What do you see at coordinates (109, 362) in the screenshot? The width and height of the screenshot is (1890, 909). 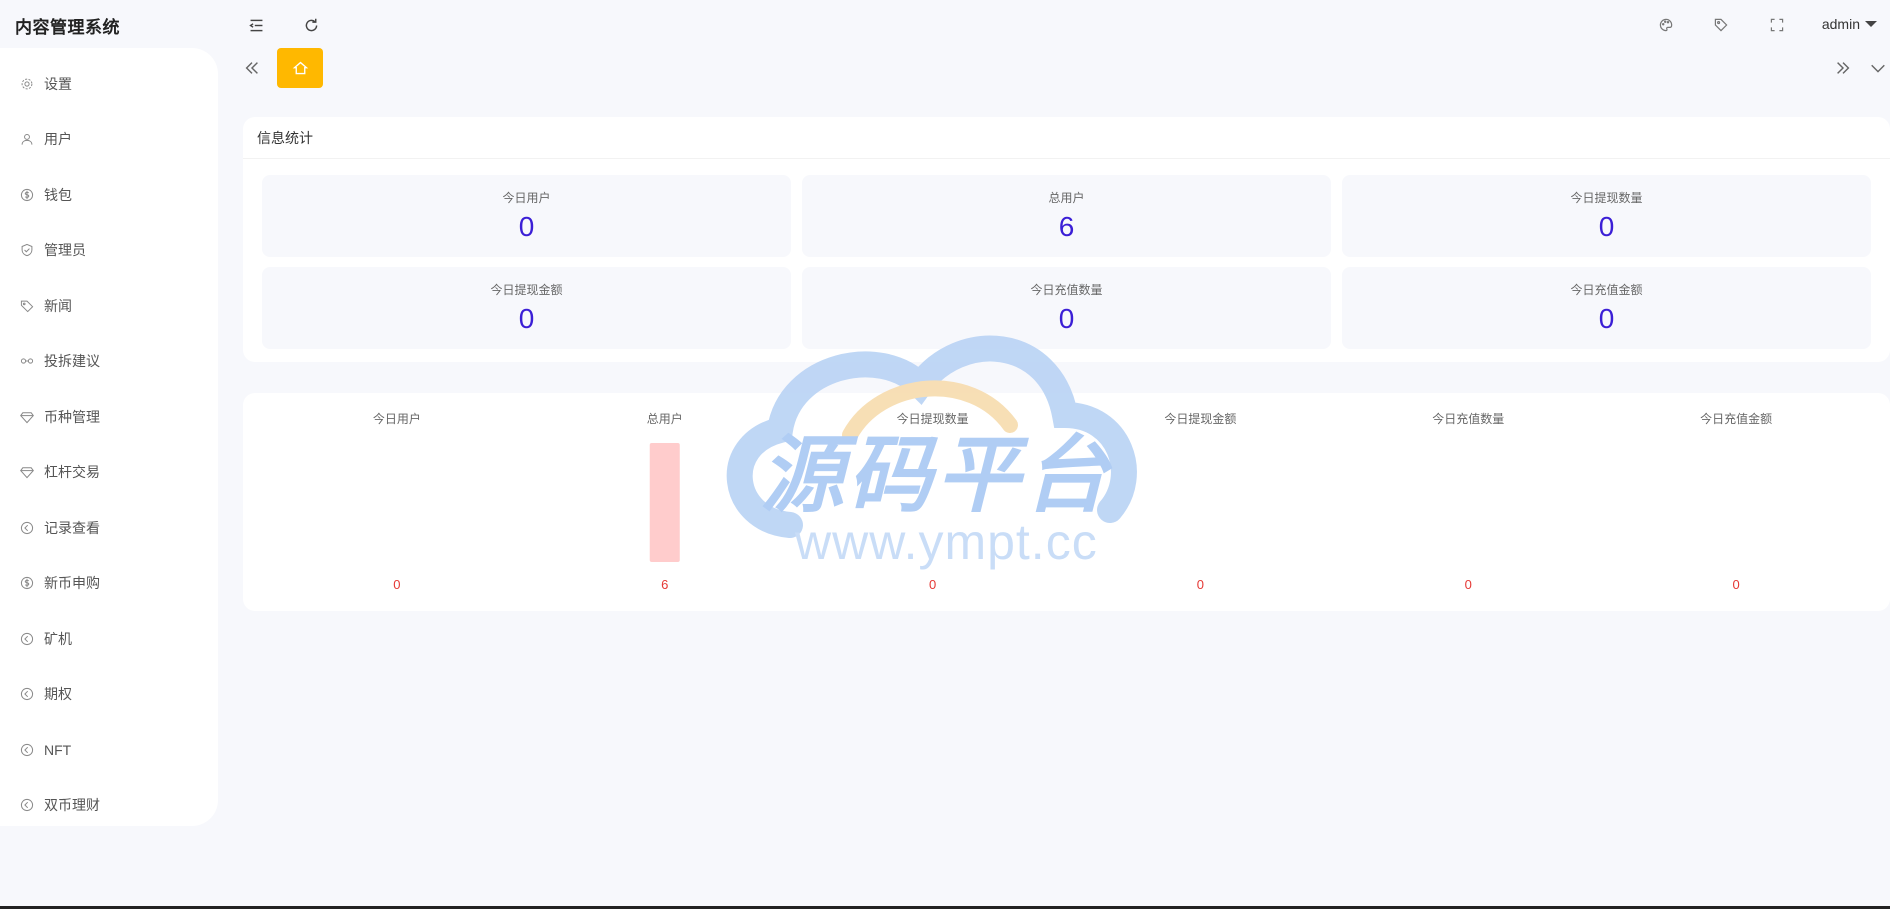 I see `sidebar-item-5: 投拆建议` at bounding box center [109, 362].